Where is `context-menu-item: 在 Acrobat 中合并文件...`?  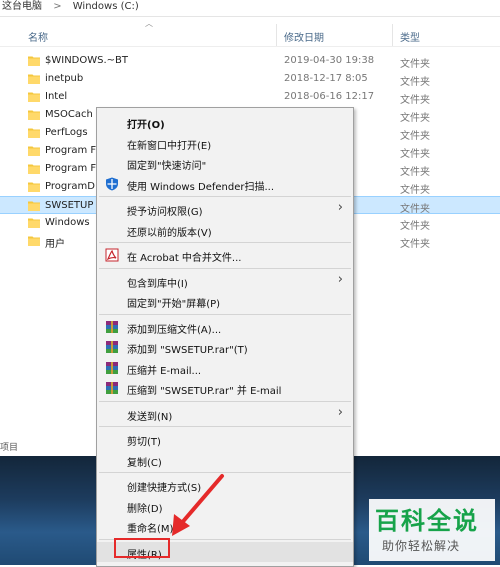 context-menu-item: 在 Acrobat 中合并文件... is located at coordinates (225, 255).